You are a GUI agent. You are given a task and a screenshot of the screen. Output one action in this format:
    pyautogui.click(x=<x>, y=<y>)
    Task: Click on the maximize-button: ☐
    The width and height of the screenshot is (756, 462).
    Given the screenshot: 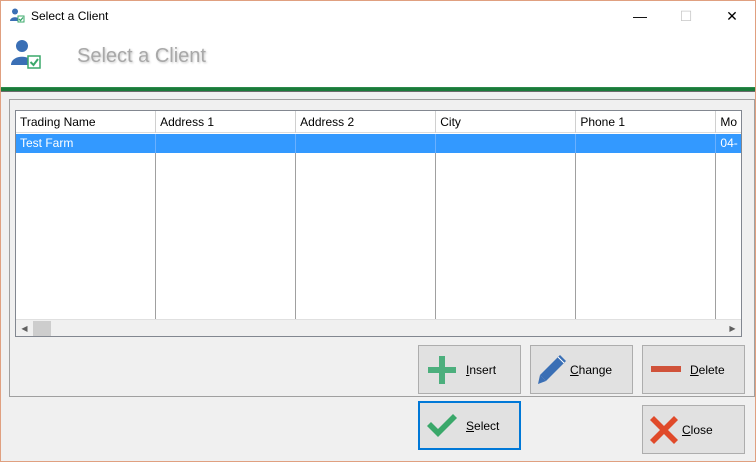 What is the action you would take?
    pyautogui.click(x=686, y=16)
    